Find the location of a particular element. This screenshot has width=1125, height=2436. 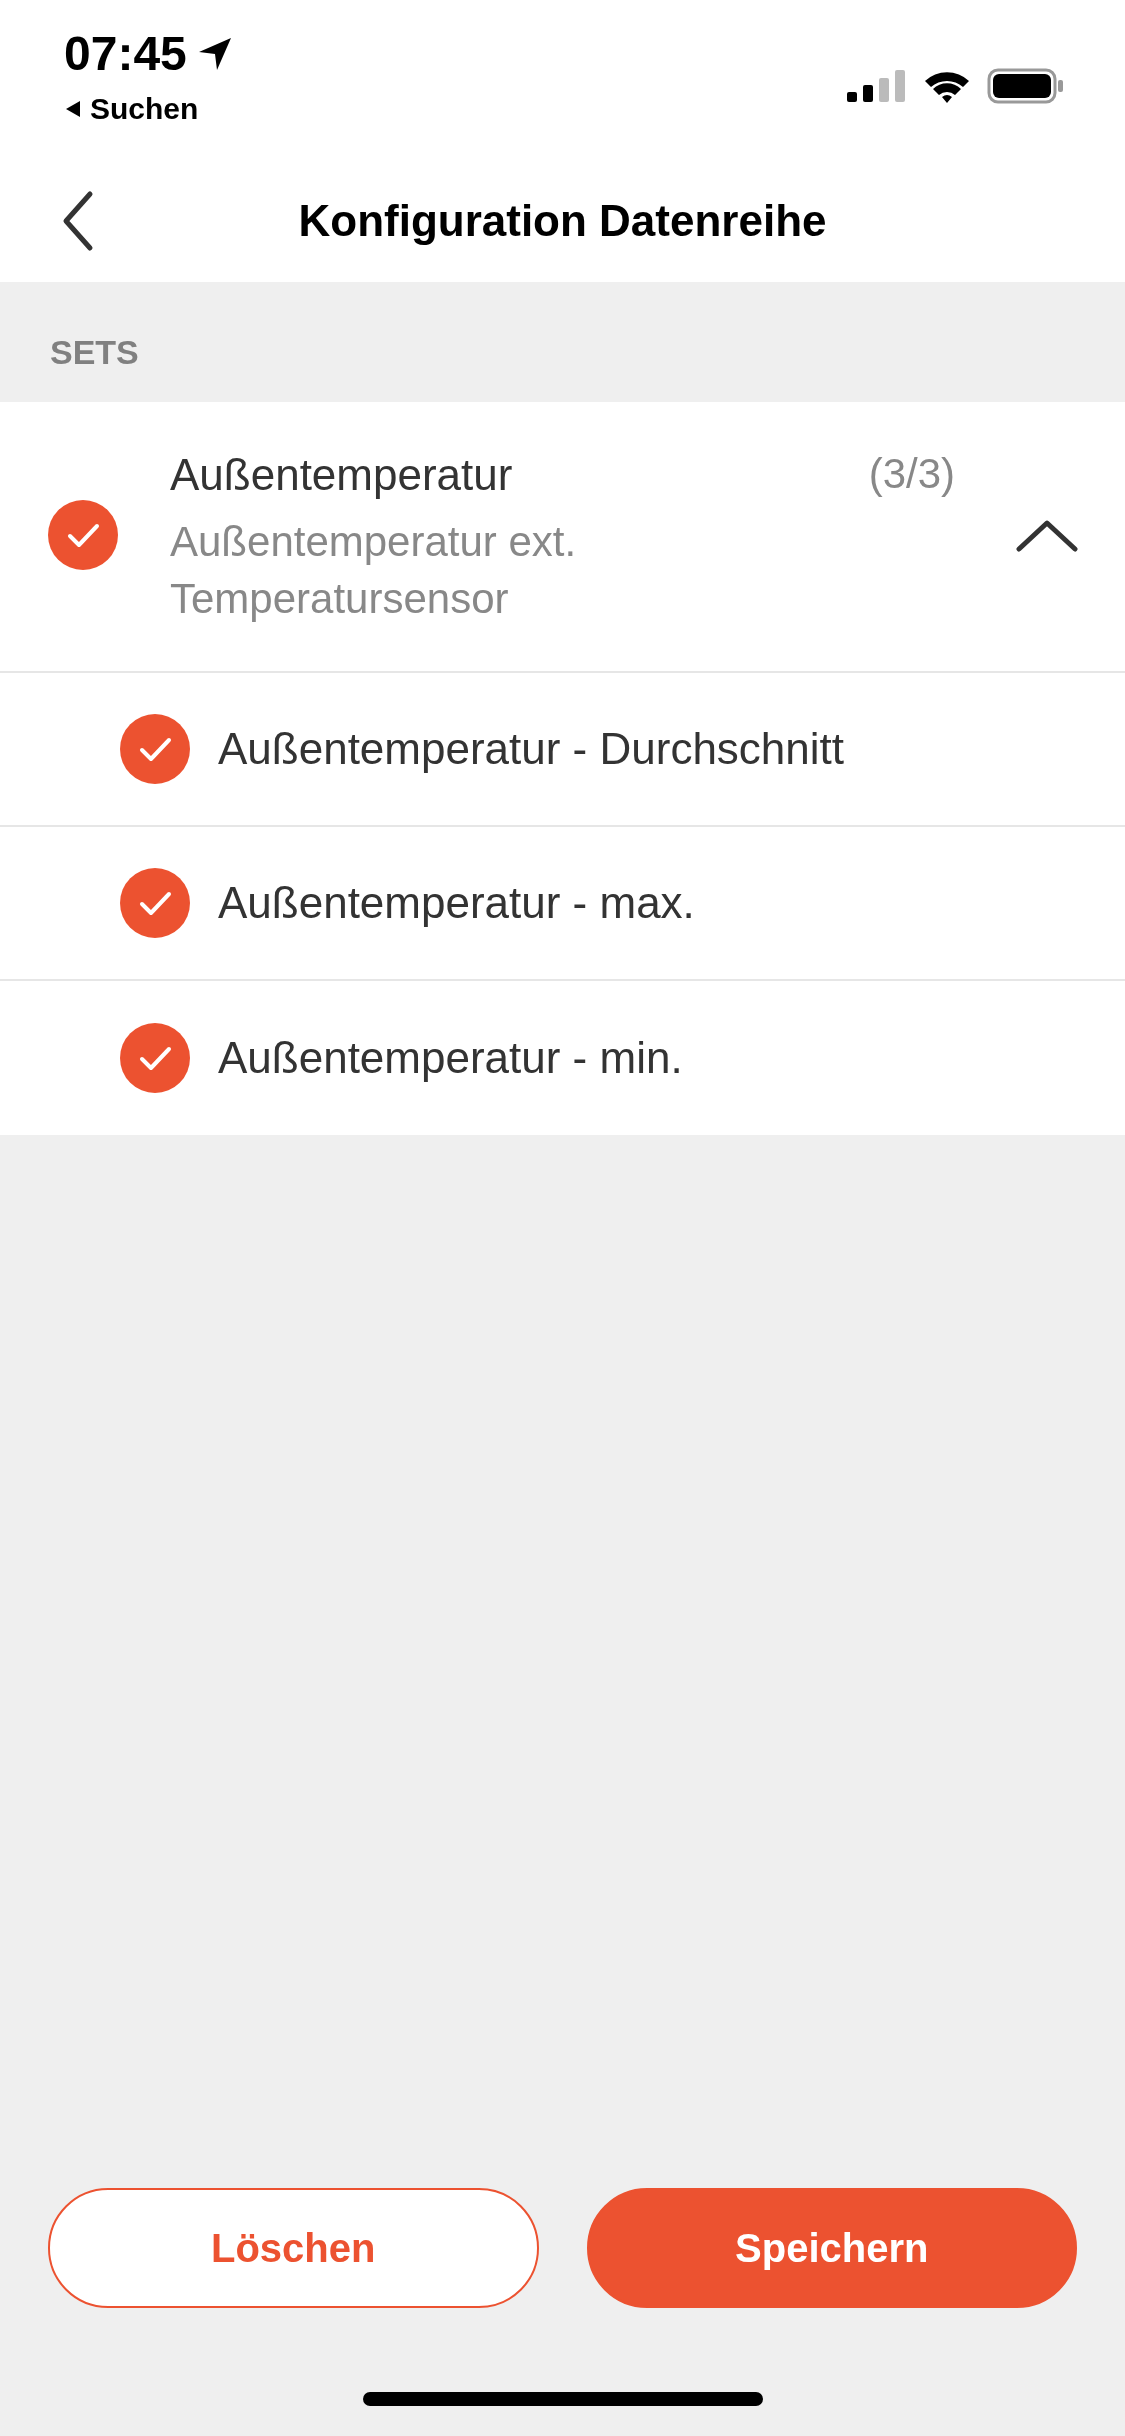

back-triangle-icon is located at coordinates (73, 108).